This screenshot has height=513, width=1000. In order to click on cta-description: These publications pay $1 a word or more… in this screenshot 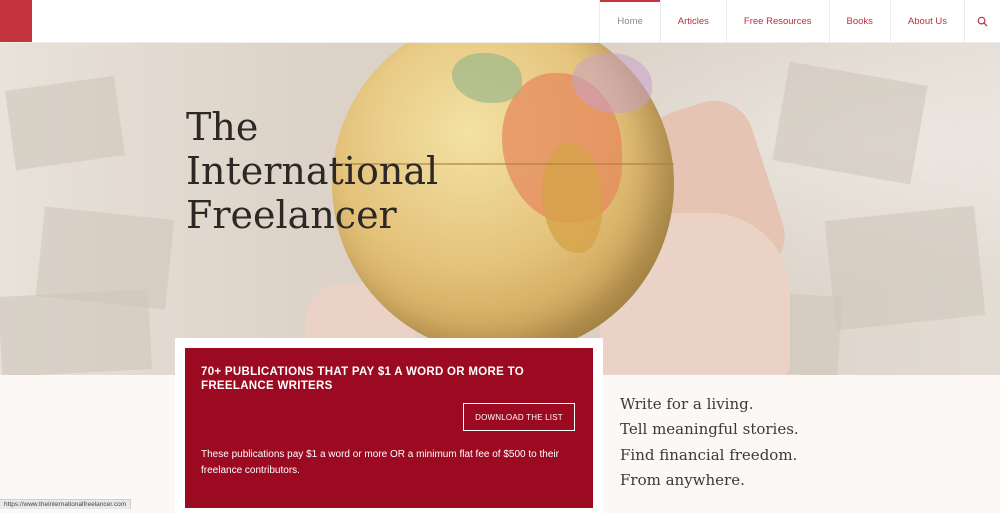, I will do `click(380, 462)`.